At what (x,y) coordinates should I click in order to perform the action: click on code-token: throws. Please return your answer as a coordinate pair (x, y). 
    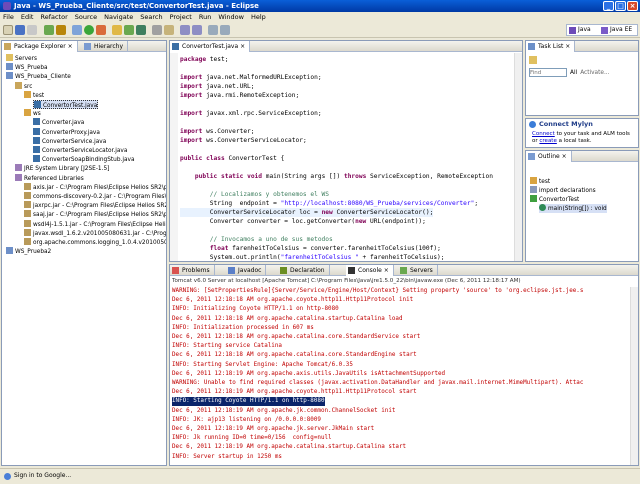
    Looking at the image, I should click on (355, 176).